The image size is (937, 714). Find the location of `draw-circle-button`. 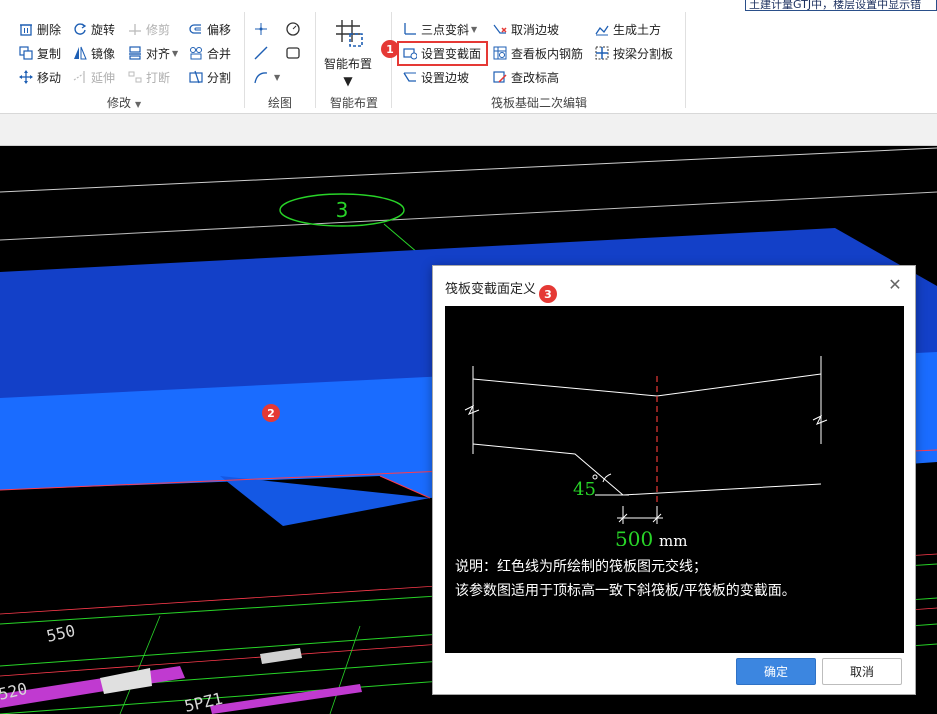

draw-circle-button is located at coordinates (294, 29).